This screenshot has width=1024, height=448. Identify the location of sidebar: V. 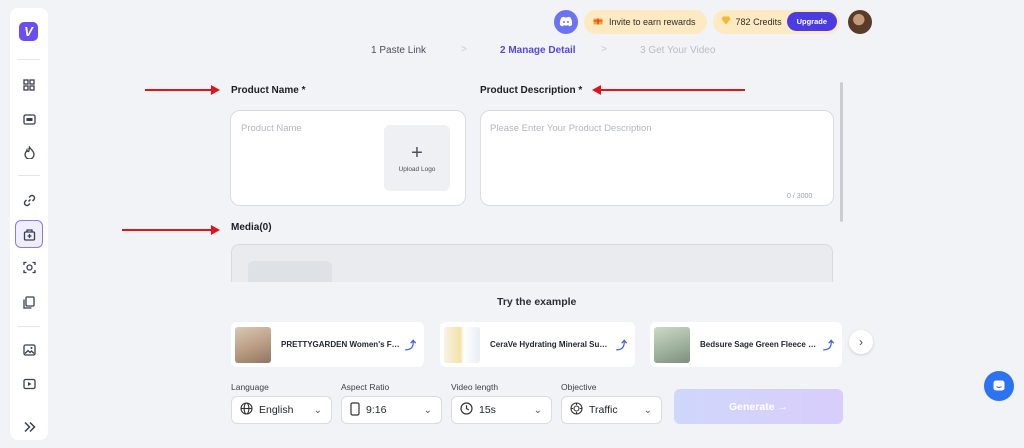
(29, 224).